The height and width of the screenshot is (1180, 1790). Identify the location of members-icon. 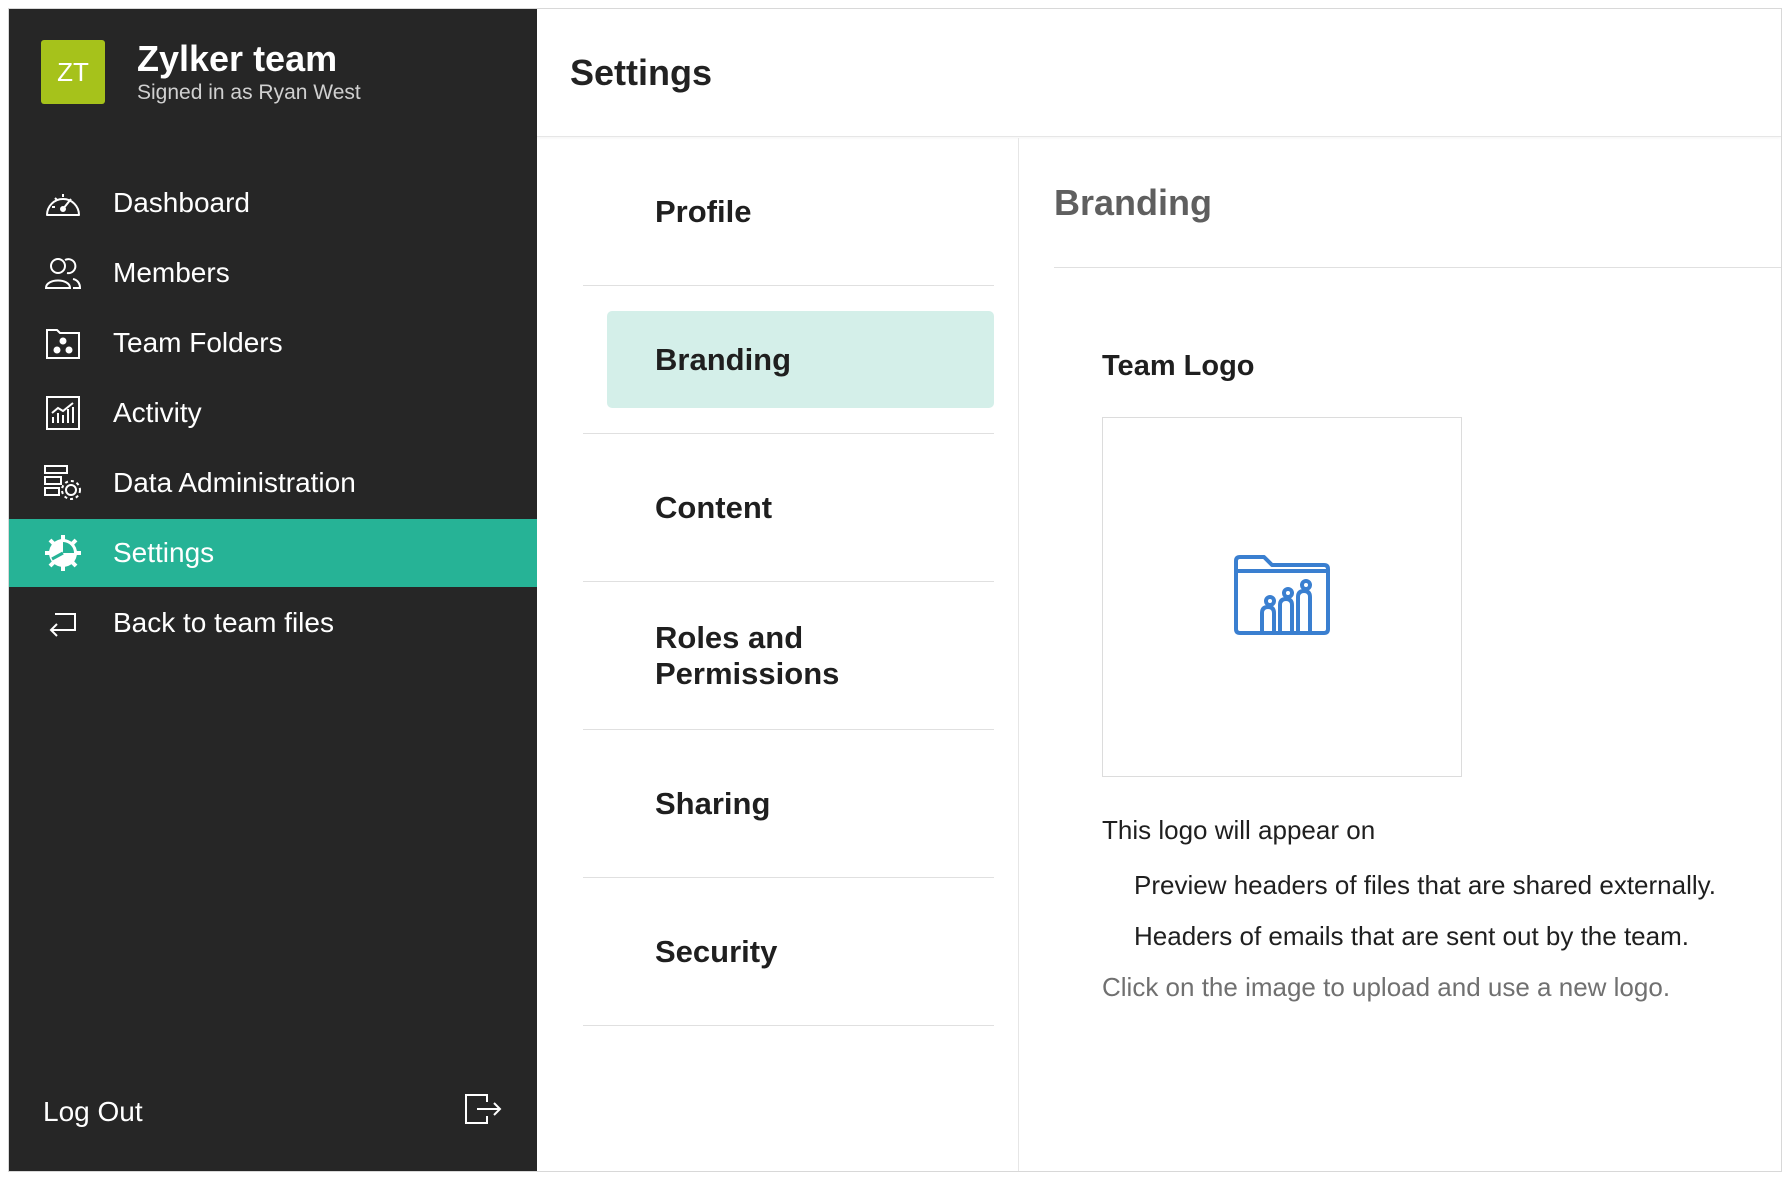
(63, 273).